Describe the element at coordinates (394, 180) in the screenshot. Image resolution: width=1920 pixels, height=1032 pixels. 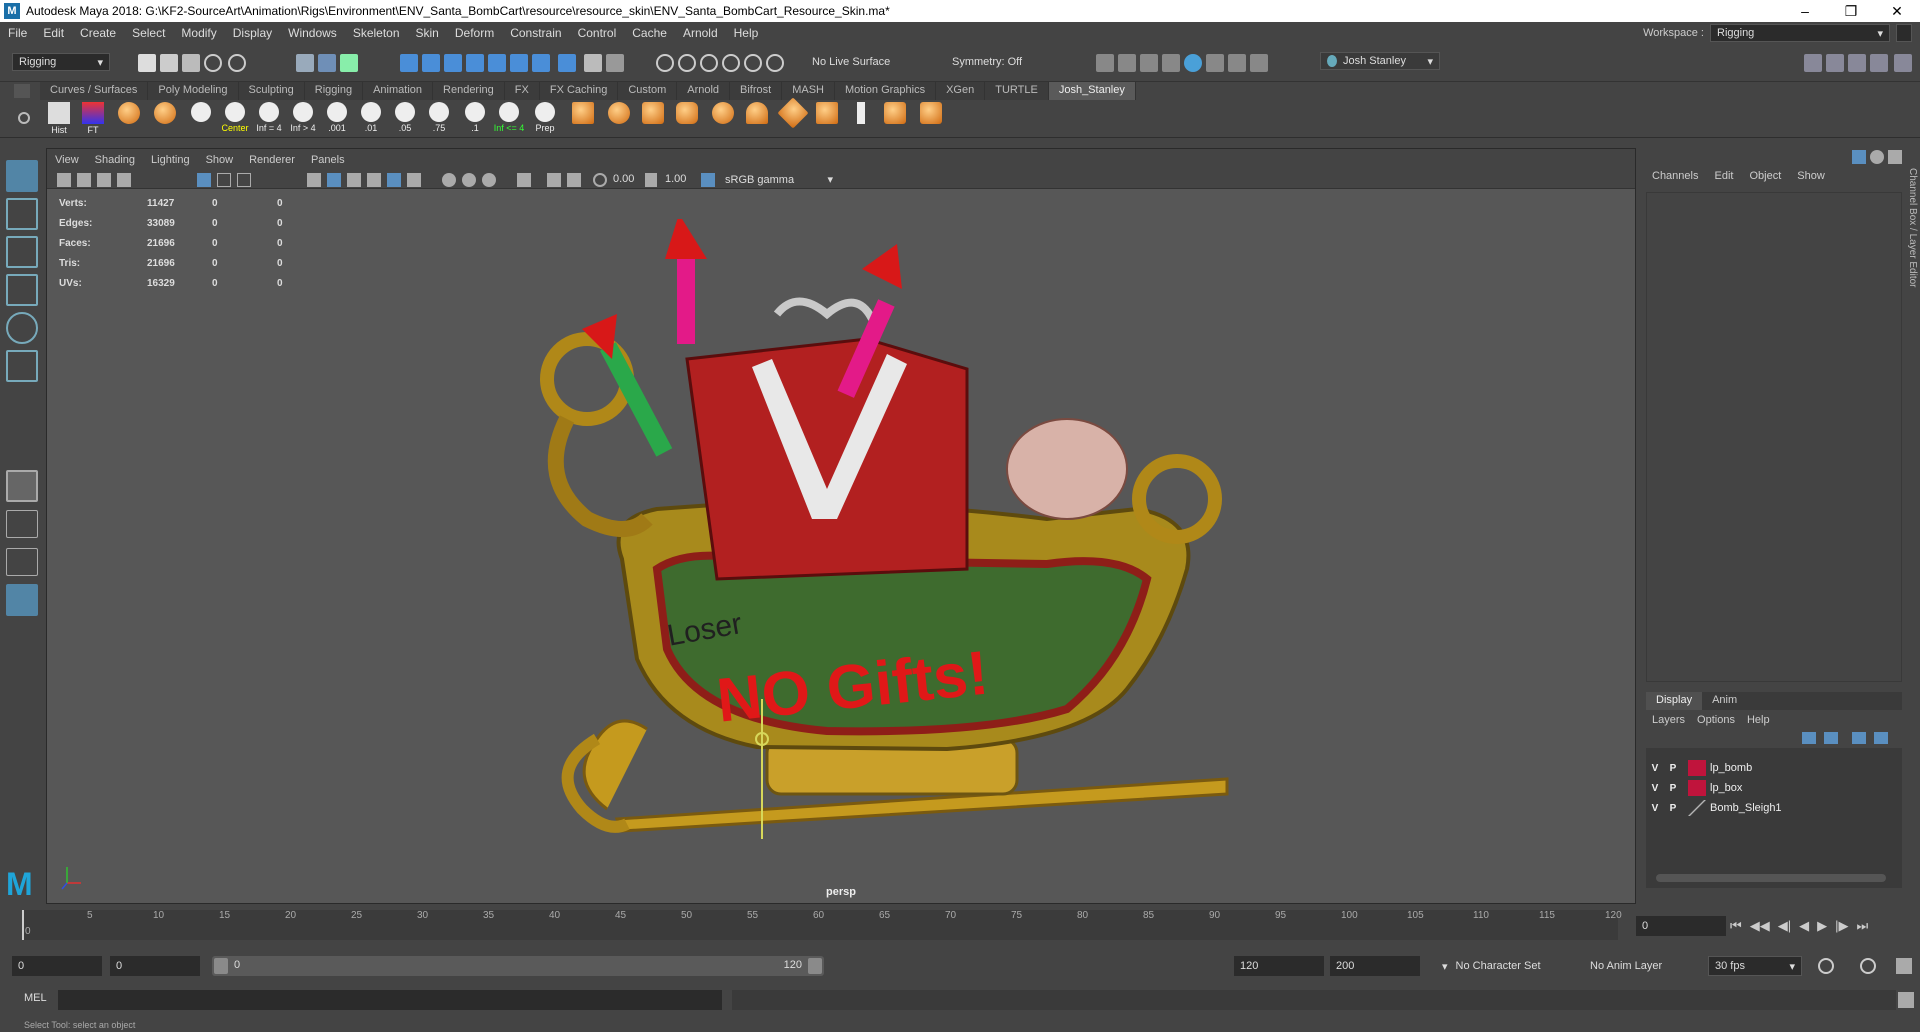
I see `use-all-lights-icon` at that location.